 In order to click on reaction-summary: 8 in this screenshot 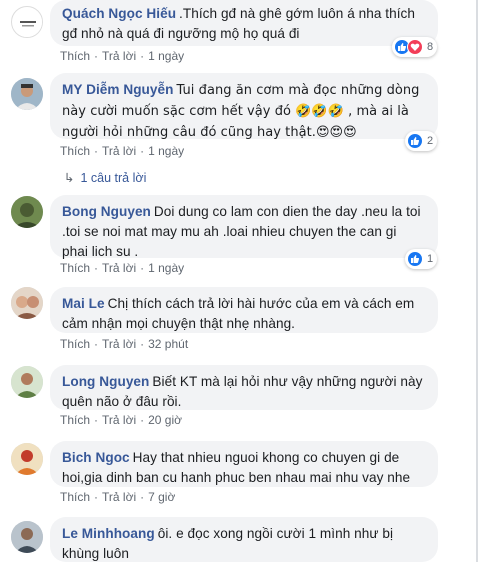, I will do `click(415, 47)`.